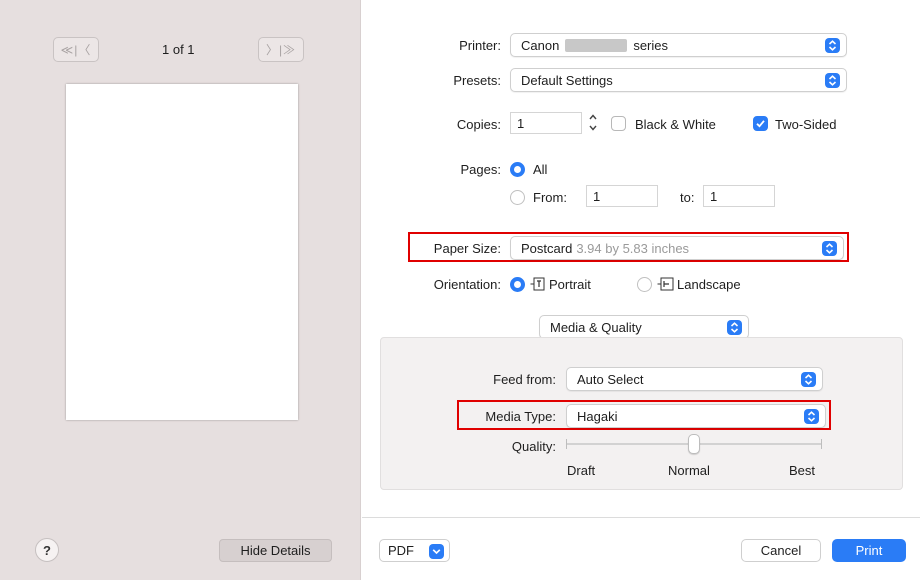  I want to click on portrait-radio, so click(517, 284).